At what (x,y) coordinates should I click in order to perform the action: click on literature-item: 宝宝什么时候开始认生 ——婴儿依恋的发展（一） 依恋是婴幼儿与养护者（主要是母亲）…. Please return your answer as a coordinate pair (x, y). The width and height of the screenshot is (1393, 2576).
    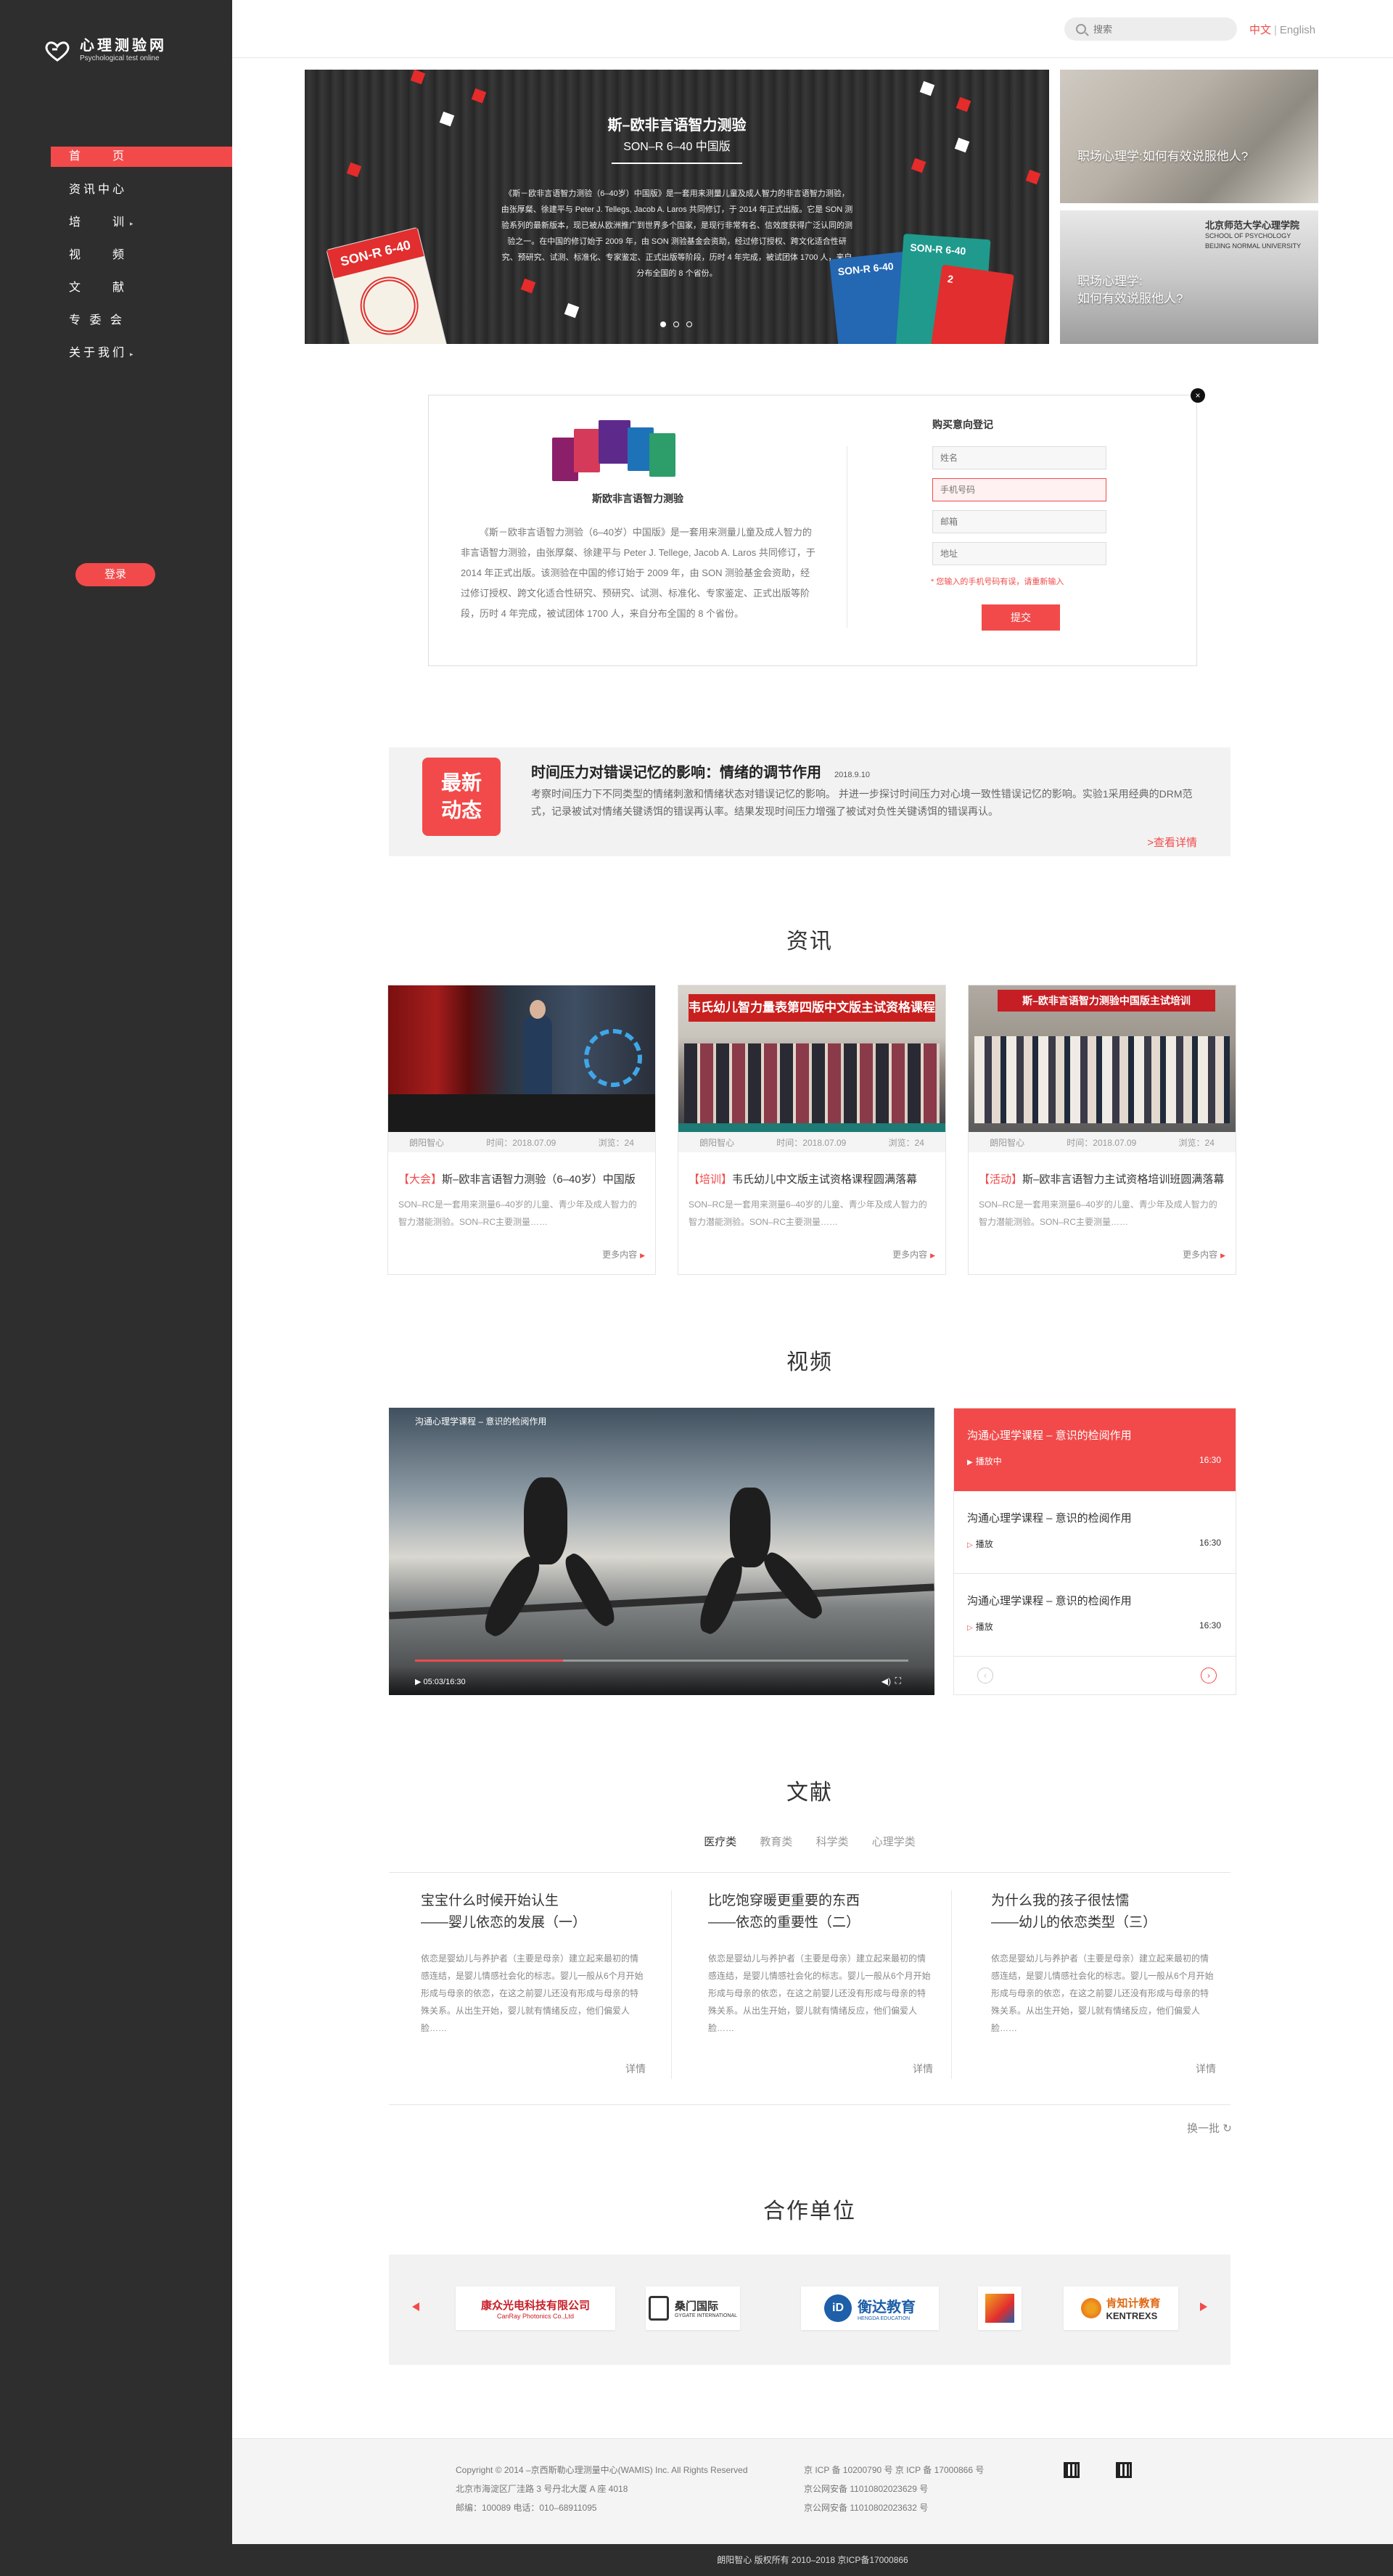
    Looking at the image, I should click on (533, 1982).